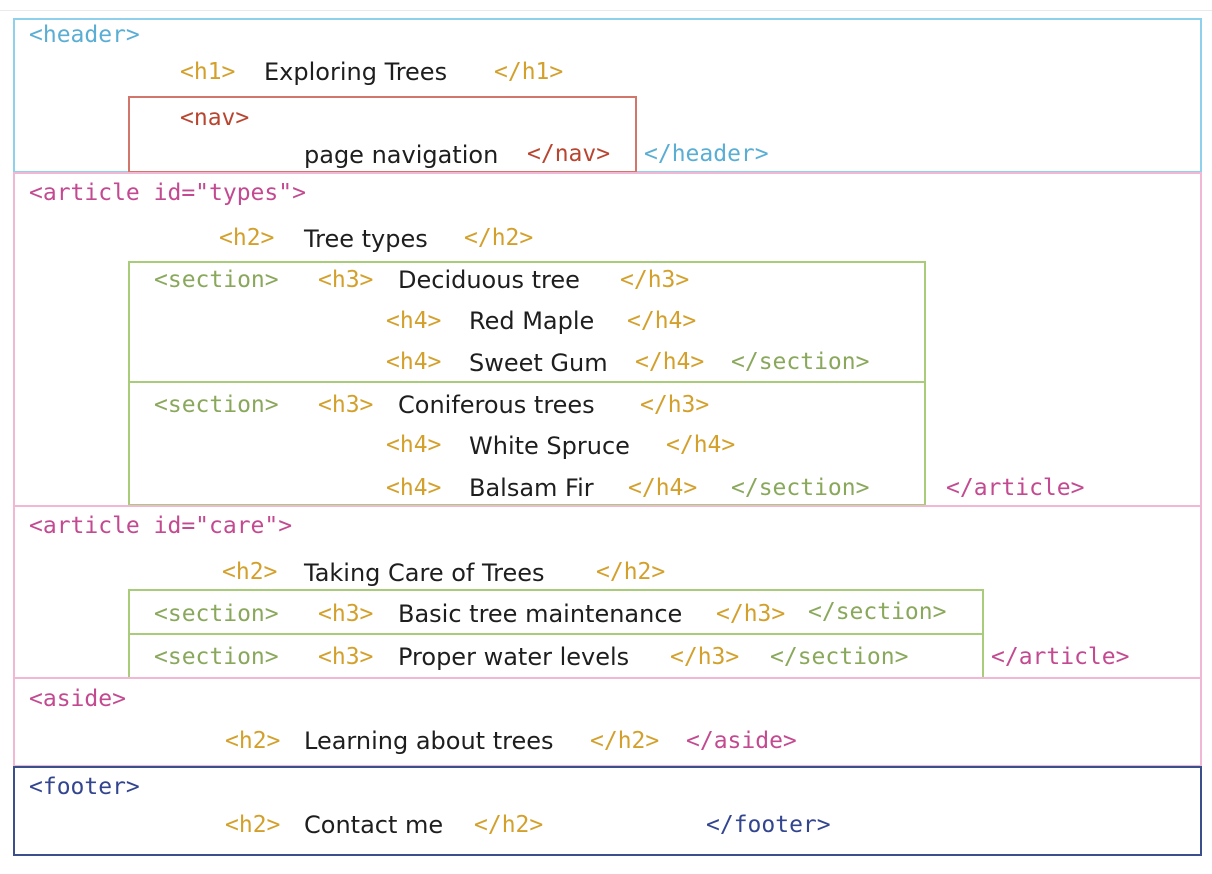  Describe the element at coordinates (84, 787) in the screenshot. I see `footer-open-tag: <footer>` at that location.